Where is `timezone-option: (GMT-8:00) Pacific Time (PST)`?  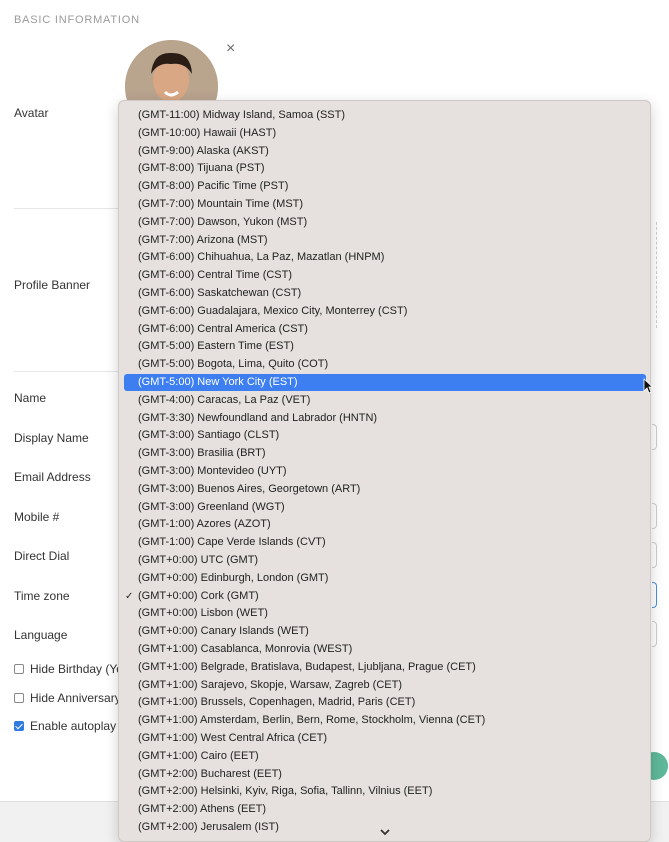
timezone-option: (GMT-8:00) Pacific Time (PST) is located at coordinates (385, 186).